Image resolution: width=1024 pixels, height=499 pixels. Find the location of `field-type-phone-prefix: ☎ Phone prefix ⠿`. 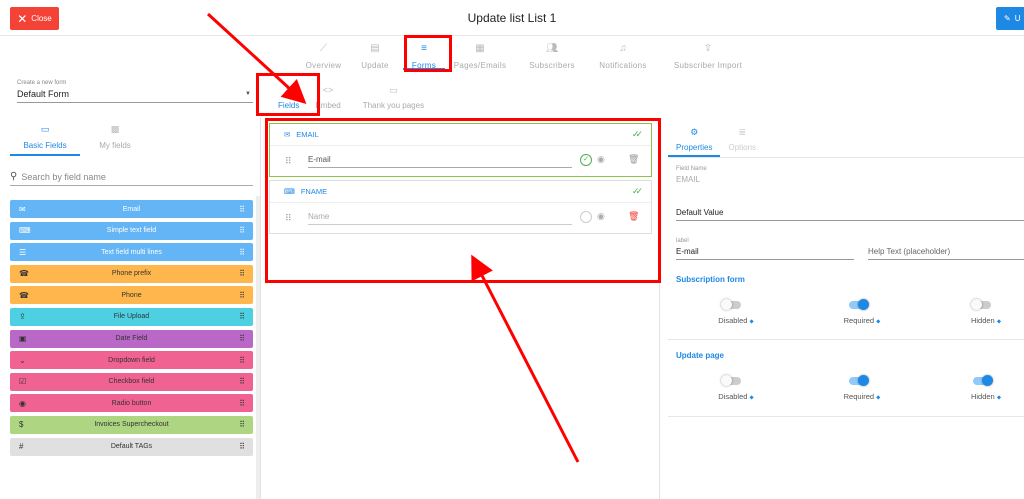

field-type-phone-prefix: ☎ Phone prefix ⠿ is located at coordinates (131, 273).